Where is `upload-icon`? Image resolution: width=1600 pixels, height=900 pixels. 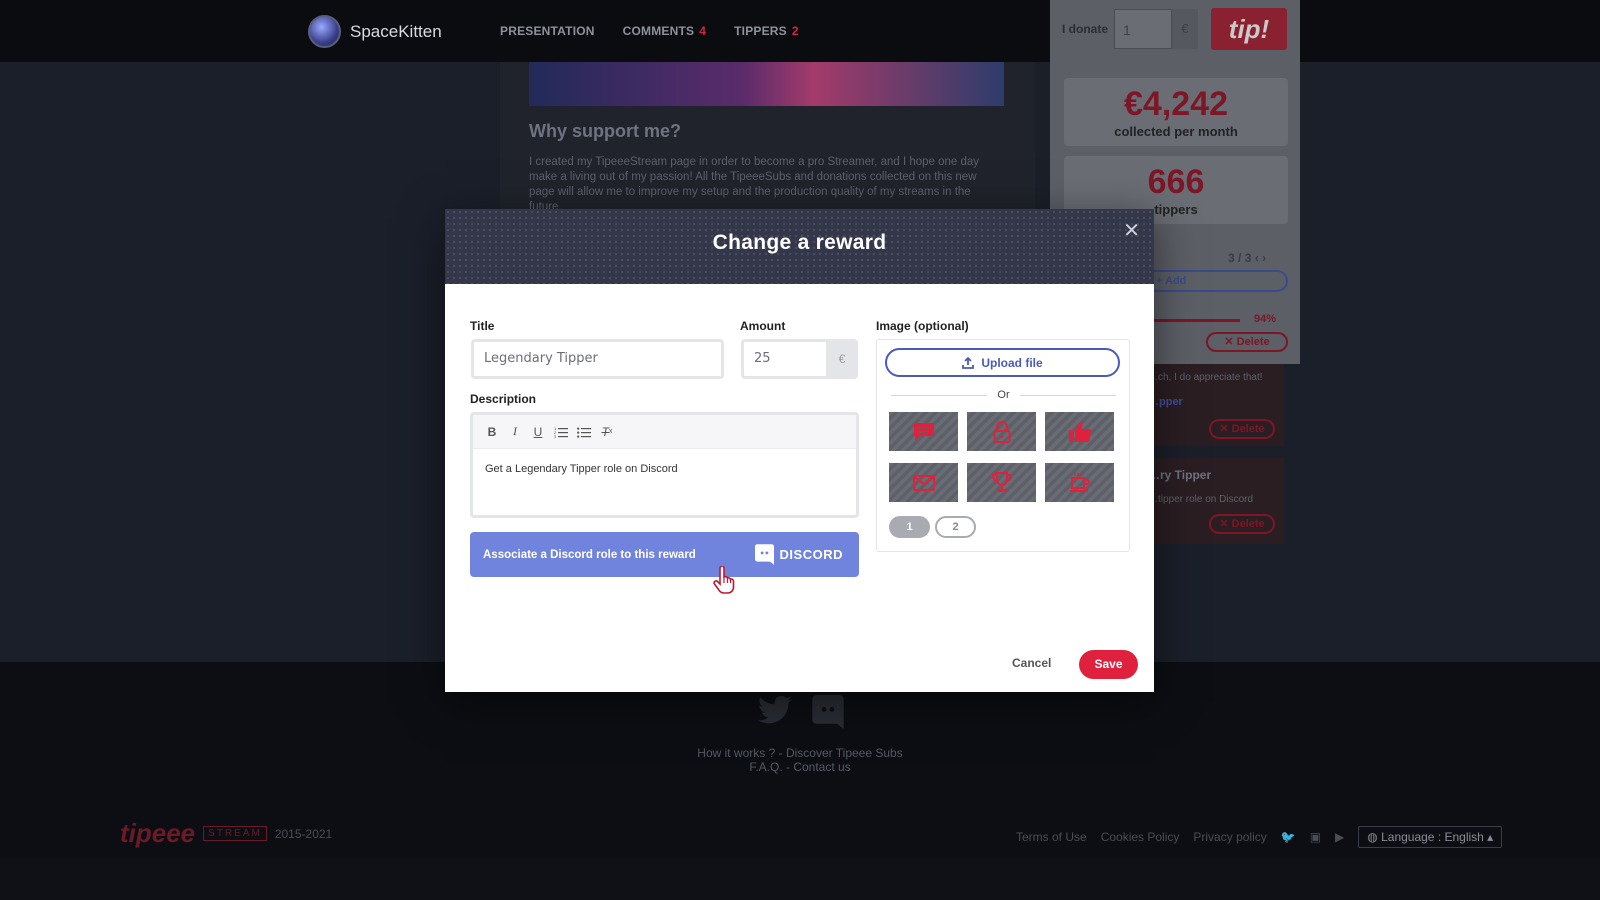 upload-icon is located at coordinates (968, 362).